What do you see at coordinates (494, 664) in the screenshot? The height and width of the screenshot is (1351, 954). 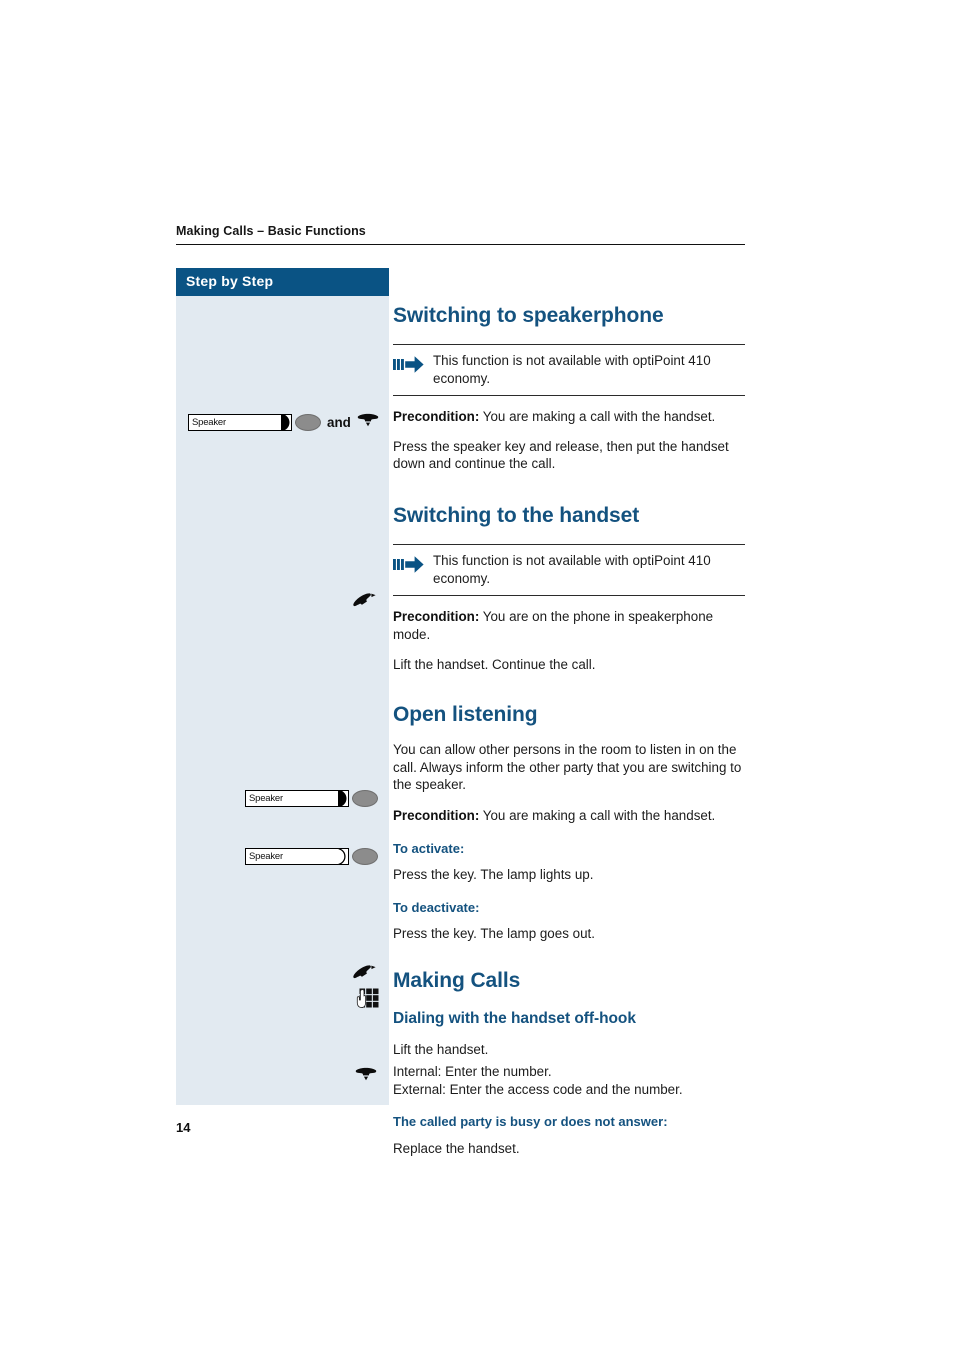 I see `instruction-handset: Lift the handset. Continue the call.` at bounding box center [494, 664].